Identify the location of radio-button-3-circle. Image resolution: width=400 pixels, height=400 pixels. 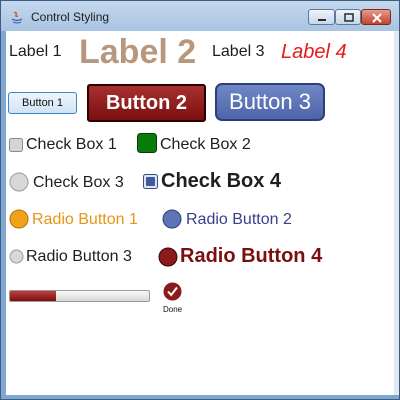
(16, 256).